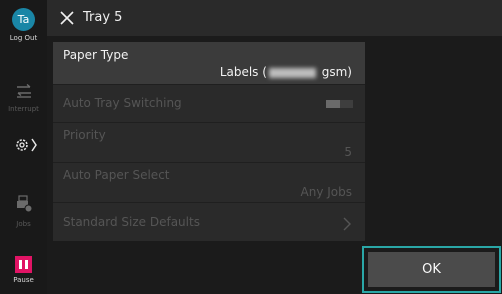 The width and height of the screenshot is (502, 294). I want to click on page-title: Tray 5, so click(103, 17).